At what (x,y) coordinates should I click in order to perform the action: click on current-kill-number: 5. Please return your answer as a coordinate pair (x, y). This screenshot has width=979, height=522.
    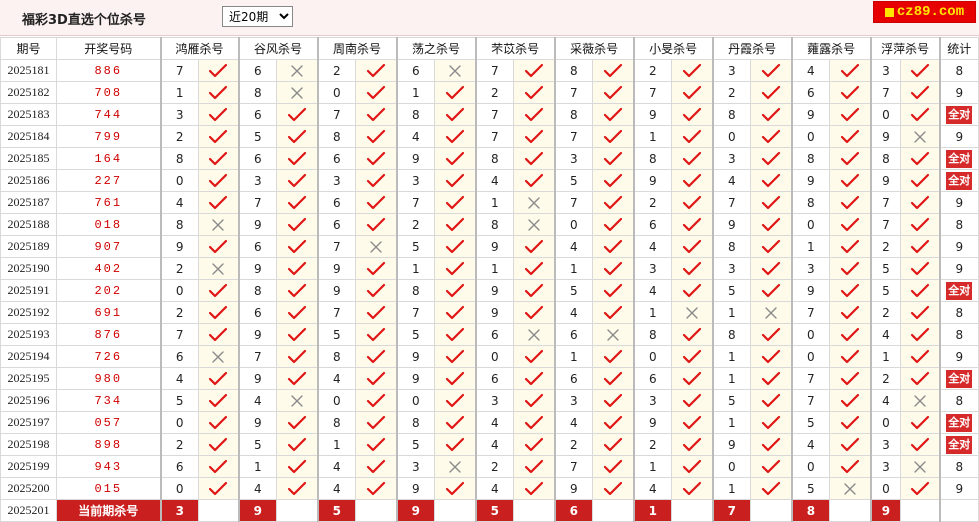
    Looking at the image, I should click on (336, 510).